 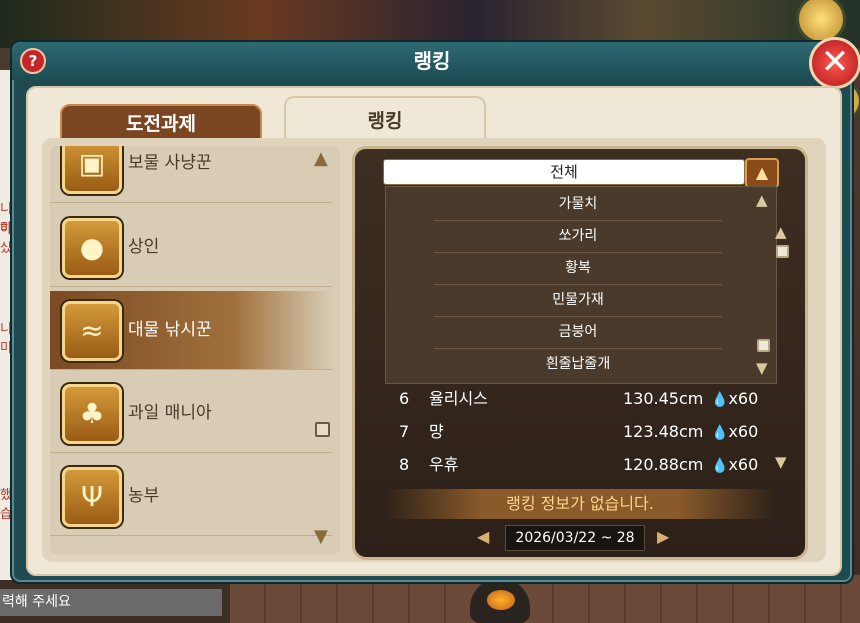 What do you see at coordinates (444, 464) in the screenshot?
I see `player-name: 우휴` at bounding box center [444, 464].